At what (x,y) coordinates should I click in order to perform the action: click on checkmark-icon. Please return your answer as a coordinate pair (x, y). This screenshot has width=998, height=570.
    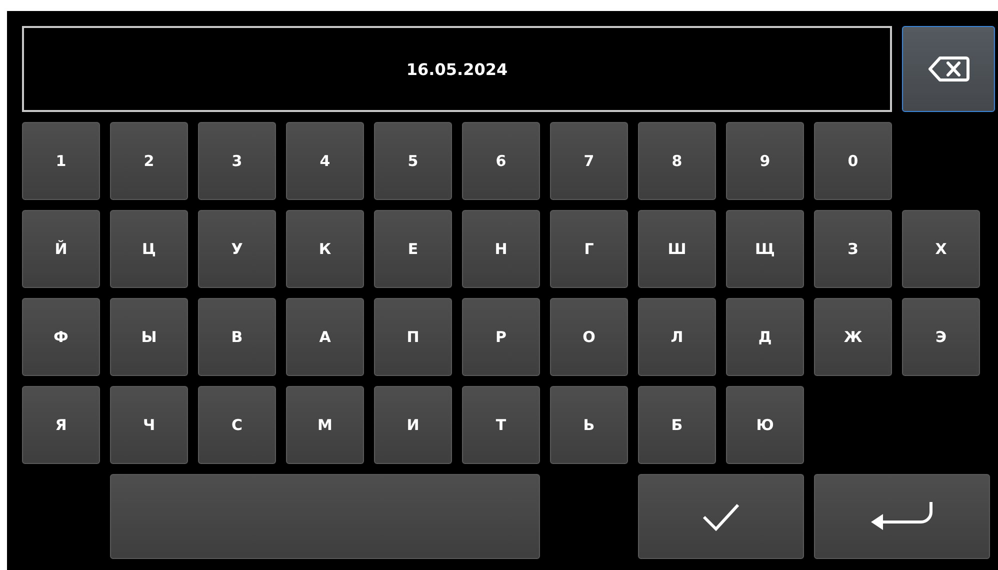
    Looking at the image, I should click on (721, 517).